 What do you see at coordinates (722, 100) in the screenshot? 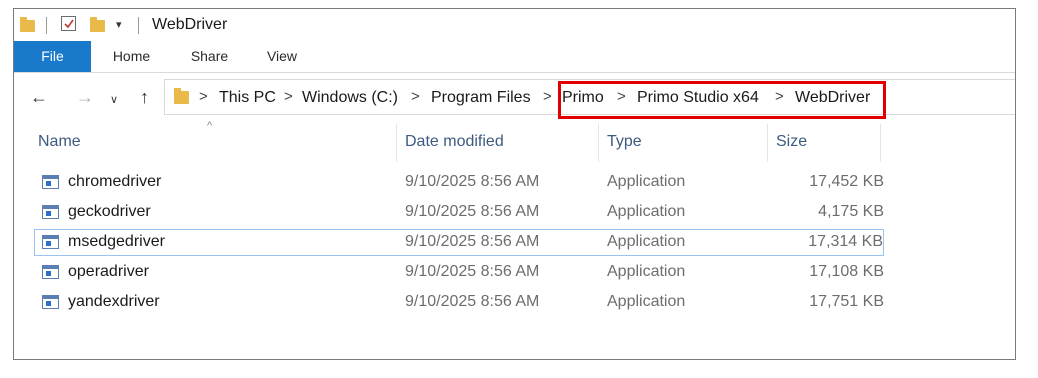
I see `path-highlight-box` at bounding box center [722, 100].